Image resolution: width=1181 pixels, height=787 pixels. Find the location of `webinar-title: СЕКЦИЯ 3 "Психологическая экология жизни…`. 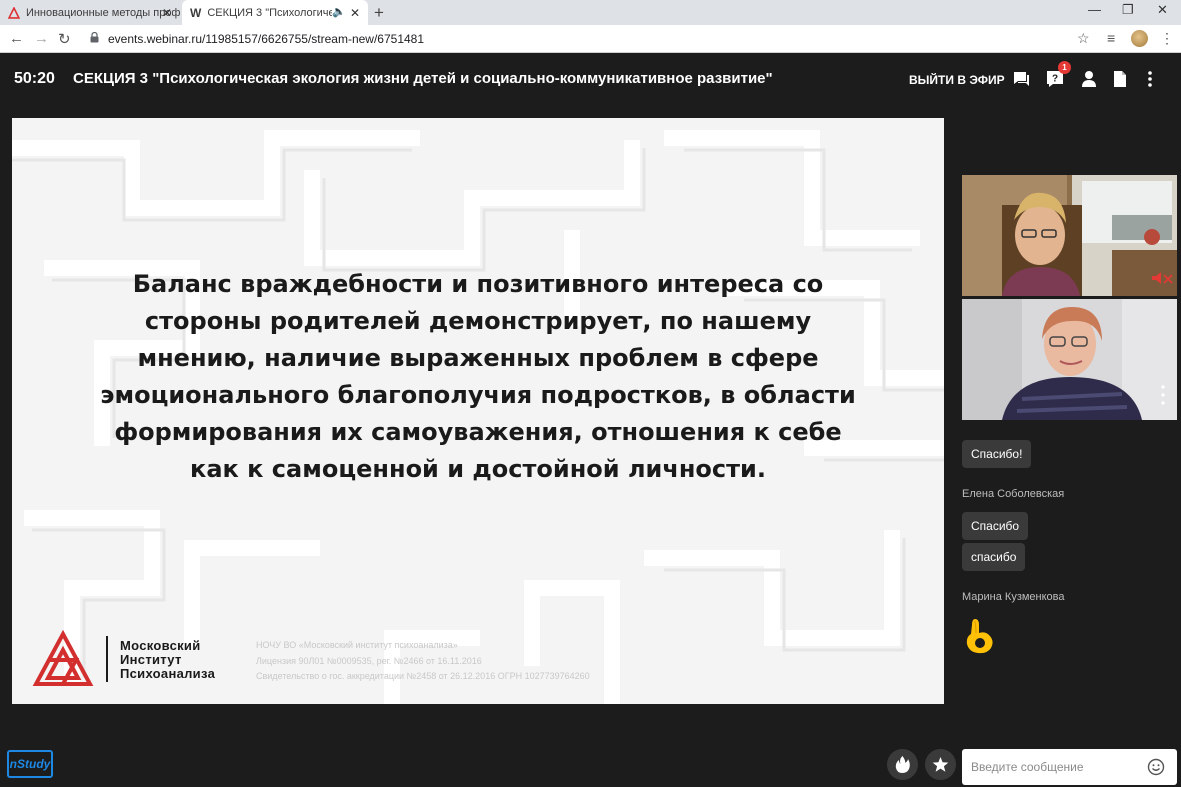

webinar-title: СЕКЦИЯ 3 "Психологическая экология жизни… is located at coordinates (423, 78).